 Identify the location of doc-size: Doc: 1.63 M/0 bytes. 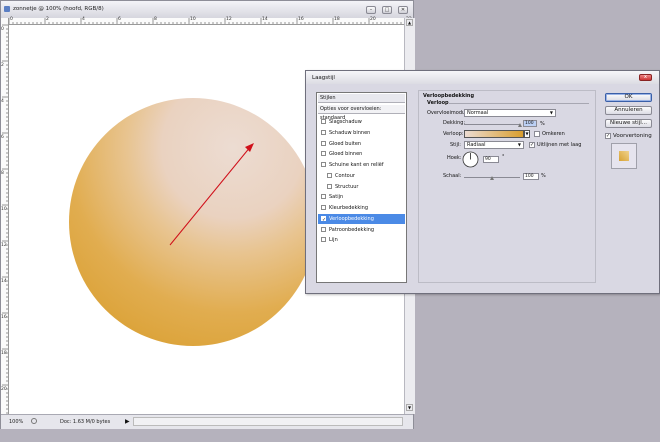
(85, 422).